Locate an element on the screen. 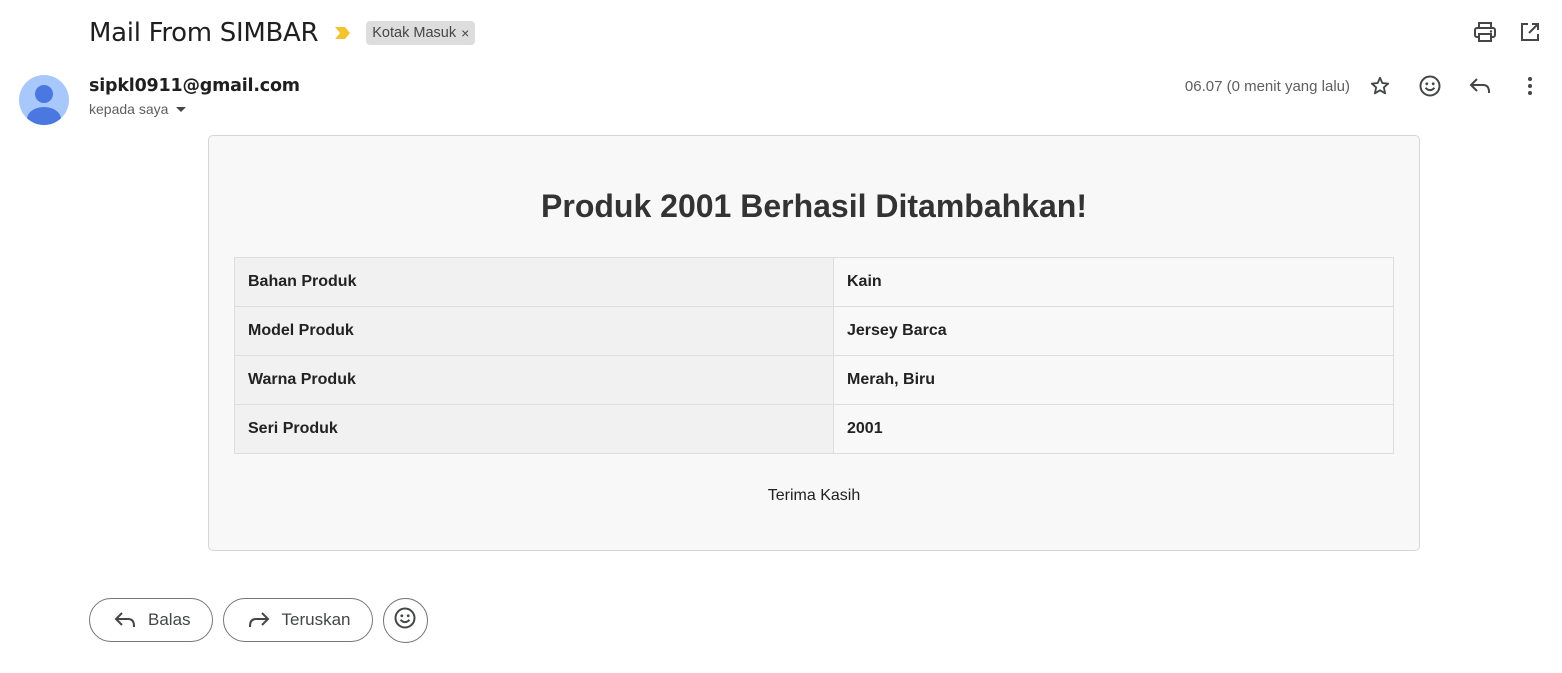  thread-actions is located at coordinates (1507, 32).